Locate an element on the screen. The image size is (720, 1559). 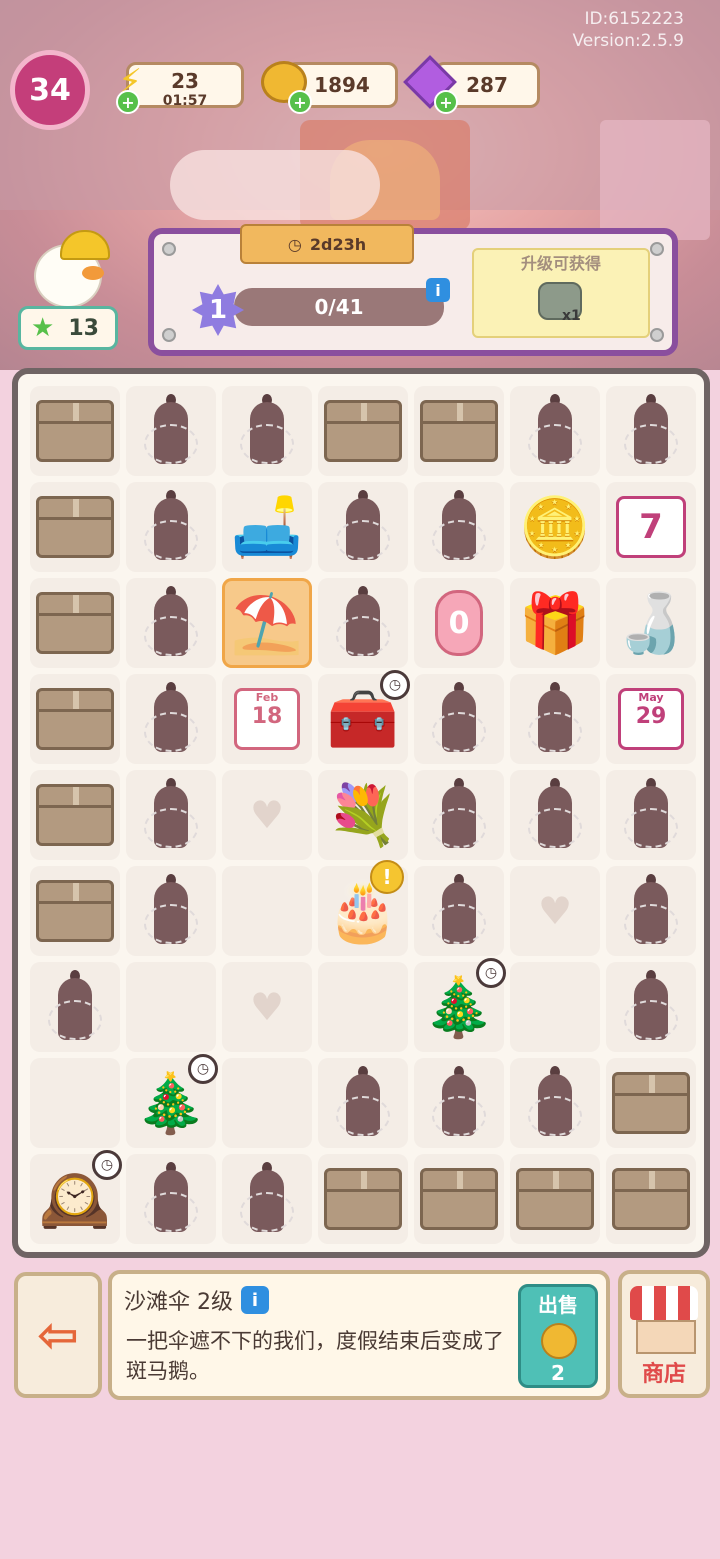
board-cell: 💐 is located at coordinates (363, 815).